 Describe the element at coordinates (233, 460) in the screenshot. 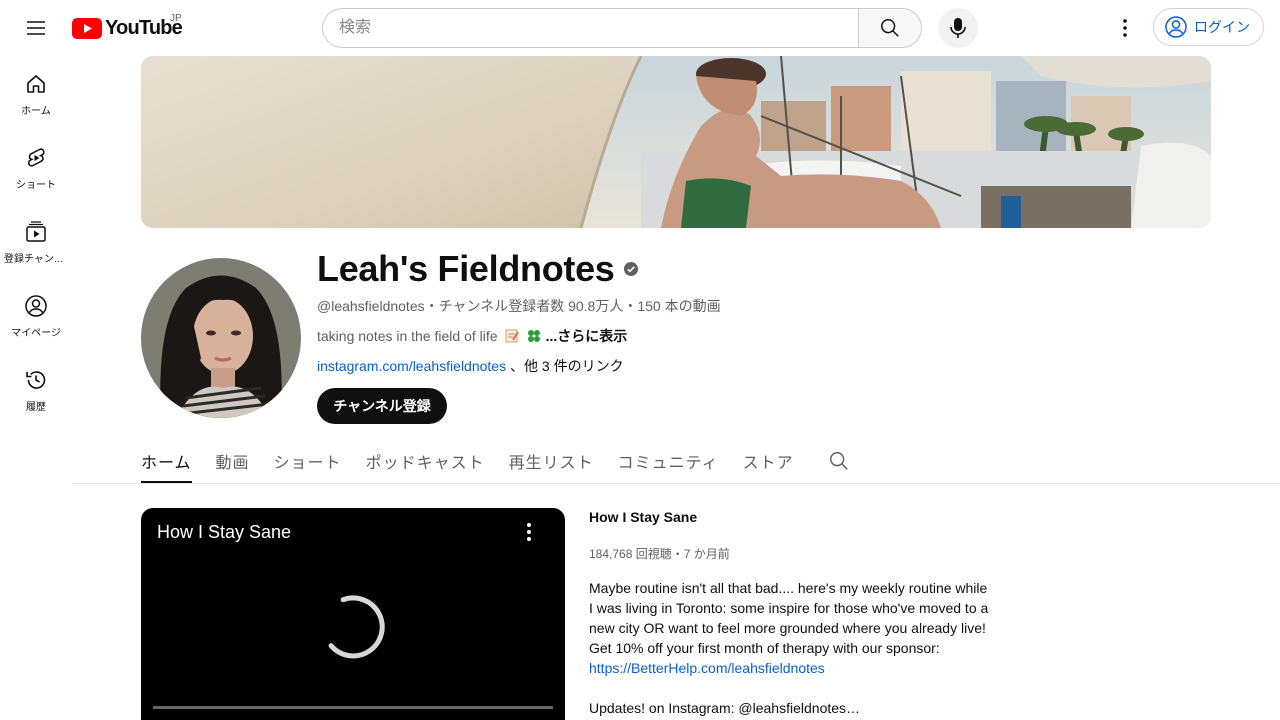

I see `tab-videos: 動画` at that location.